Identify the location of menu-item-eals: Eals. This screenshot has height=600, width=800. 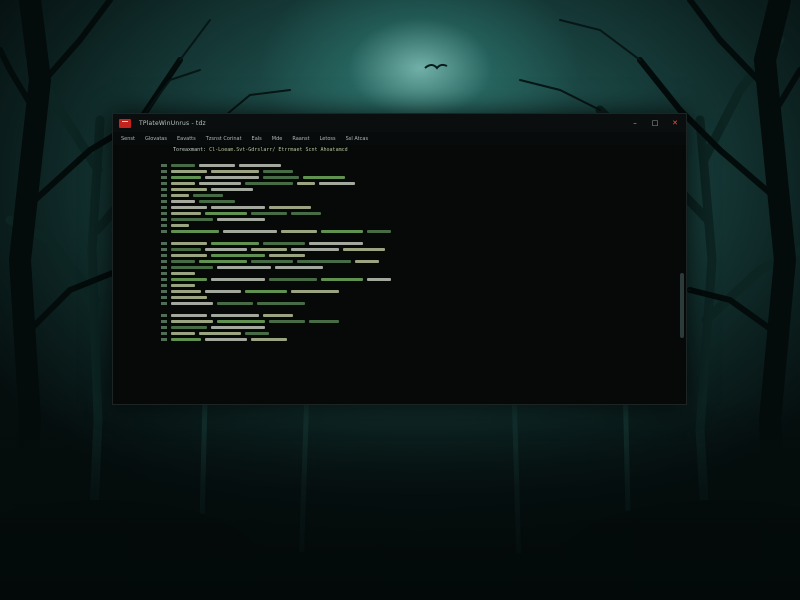
(257, 139).